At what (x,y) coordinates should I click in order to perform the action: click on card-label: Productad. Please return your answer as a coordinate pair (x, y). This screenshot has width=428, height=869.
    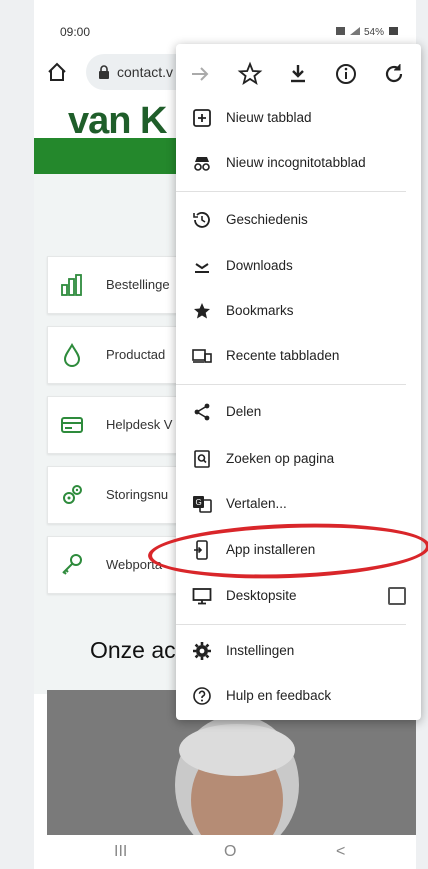
    Looking at the image, I should click on (136, 354).